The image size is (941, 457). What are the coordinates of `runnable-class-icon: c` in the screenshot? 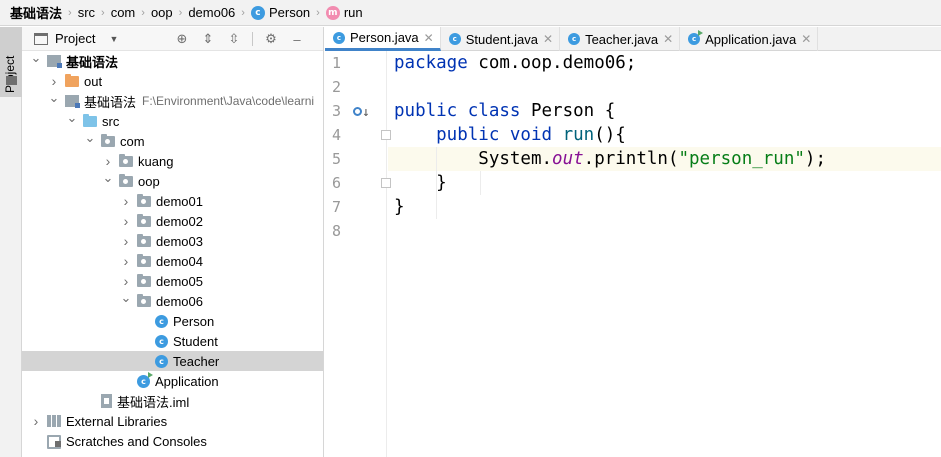 It's located at (696, 37).